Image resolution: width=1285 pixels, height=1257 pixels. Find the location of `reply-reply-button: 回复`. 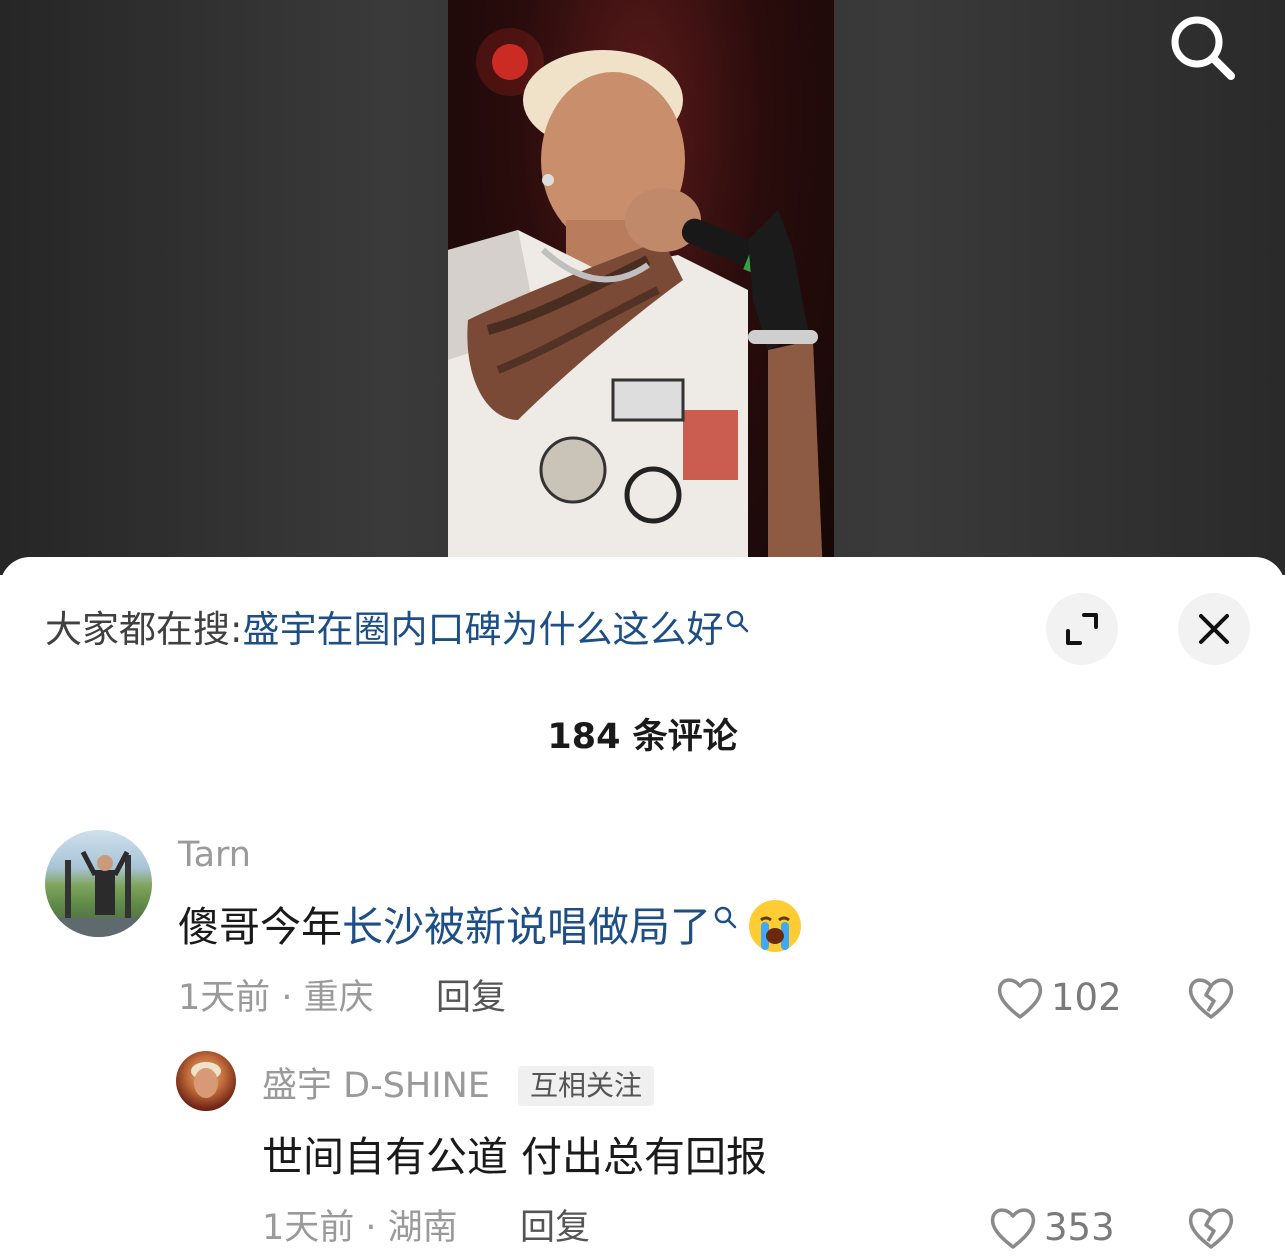

reply-reply-button: 回复 is located at coordinates (555, 1228).